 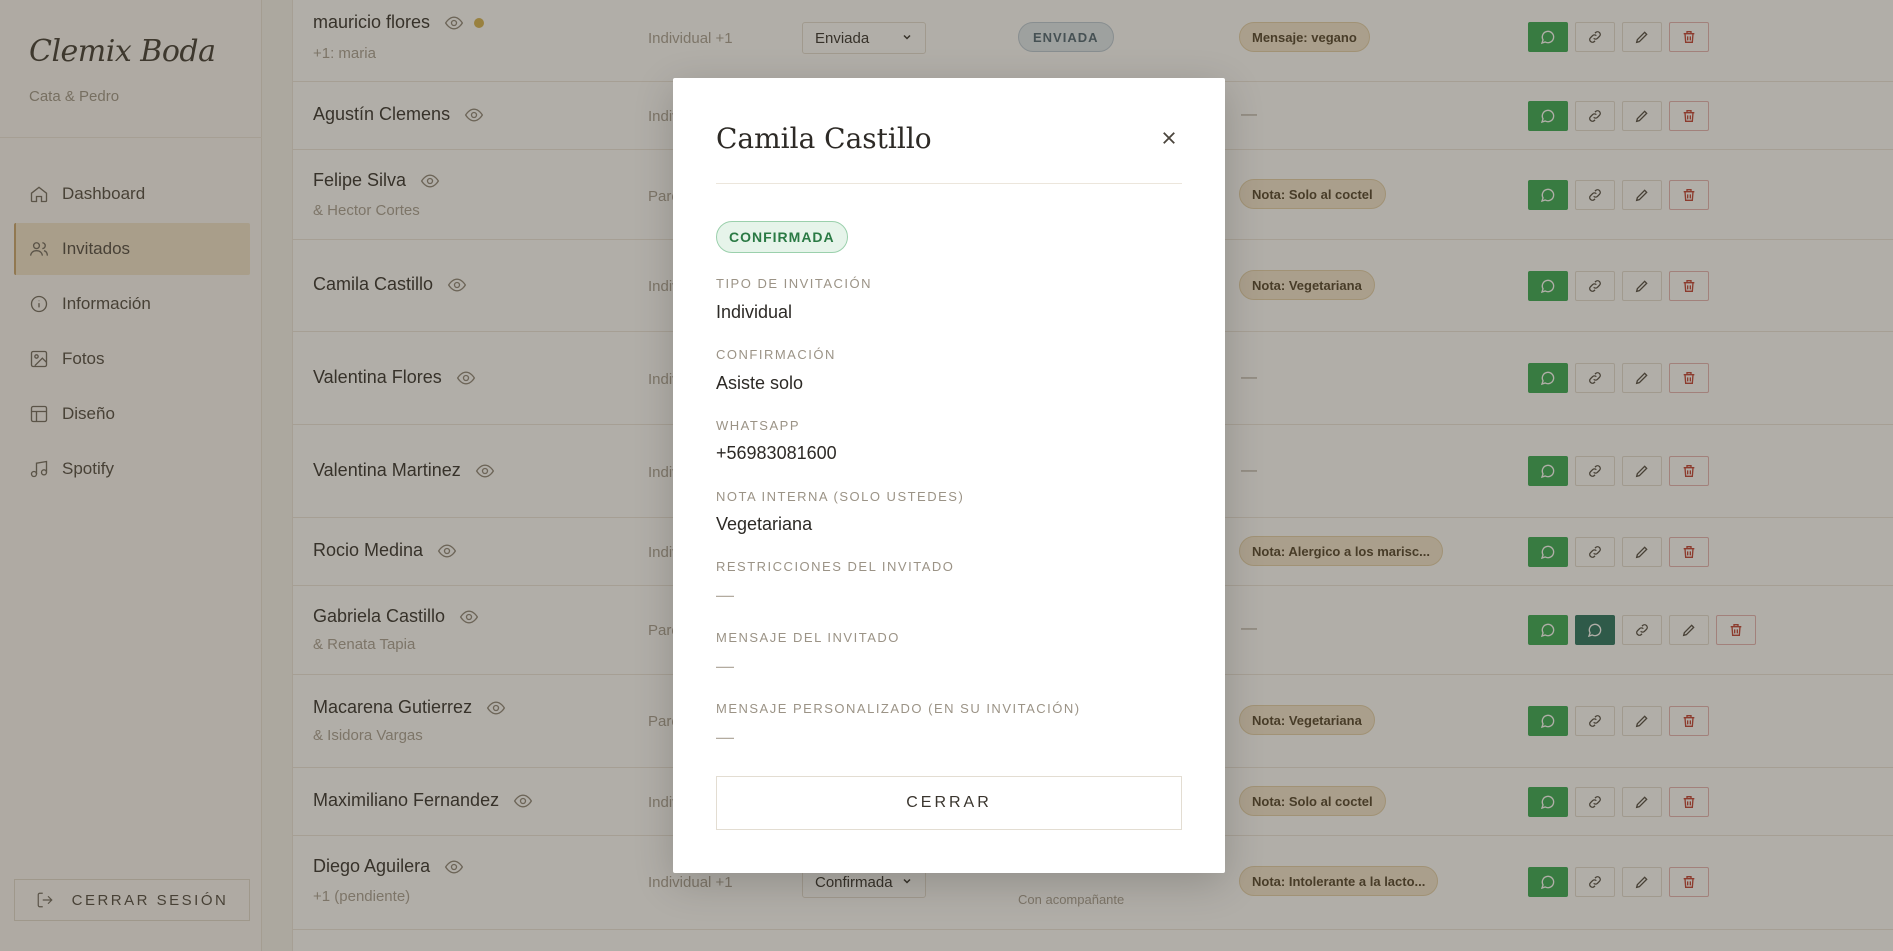 I want to click on field-label-guest-message: MENSAJE DEL INVITADO, so click(x=808, y=637).